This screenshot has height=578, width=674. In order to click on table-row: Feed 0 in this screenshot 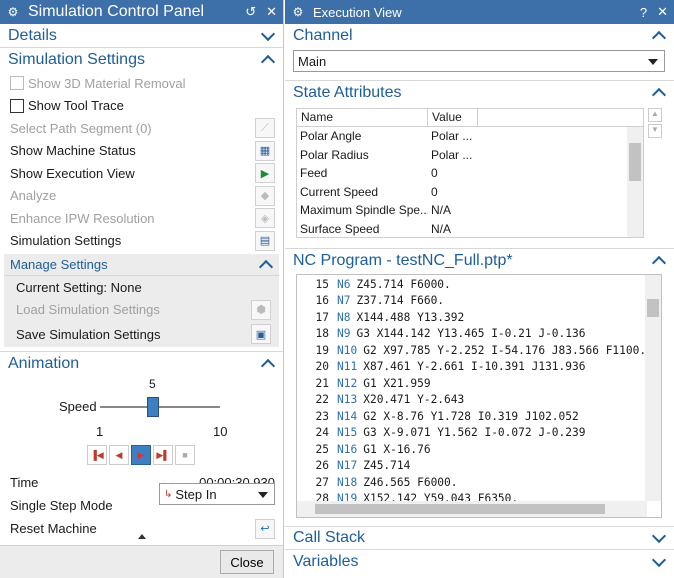, I will do `click(470, 173)`.